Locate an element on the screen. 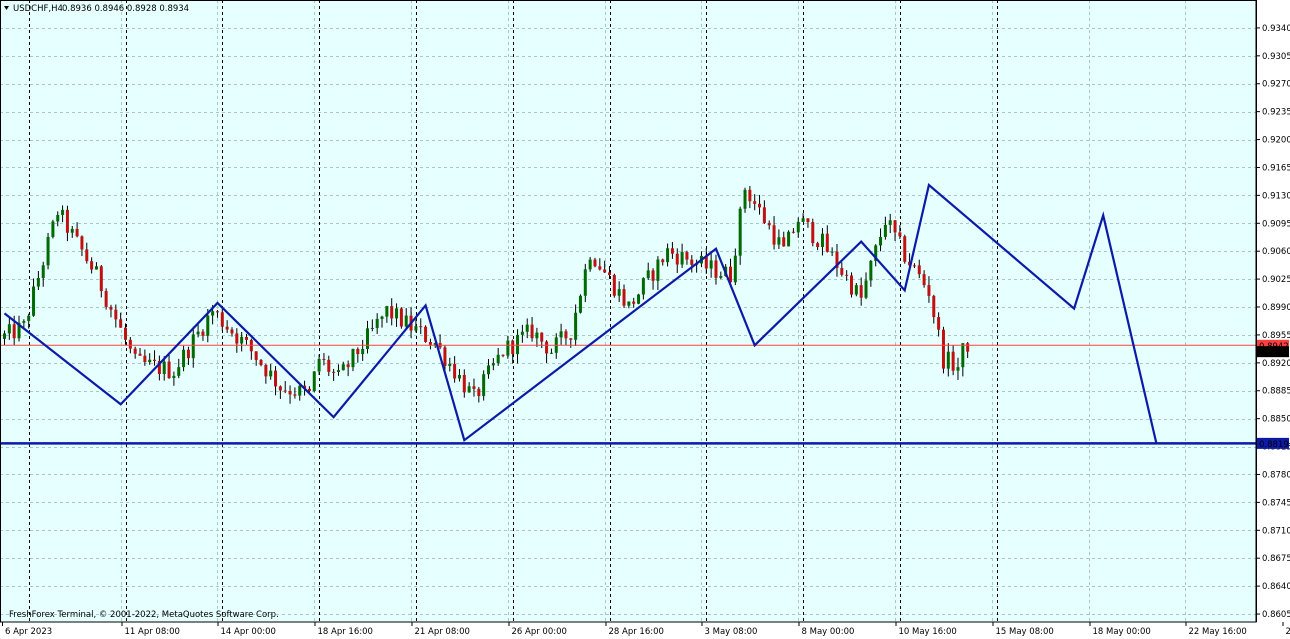 The height and width of the screenshot is (639, 1290). time-tick-label: 15 May 08:00 is located at coordinates (1025, 632).